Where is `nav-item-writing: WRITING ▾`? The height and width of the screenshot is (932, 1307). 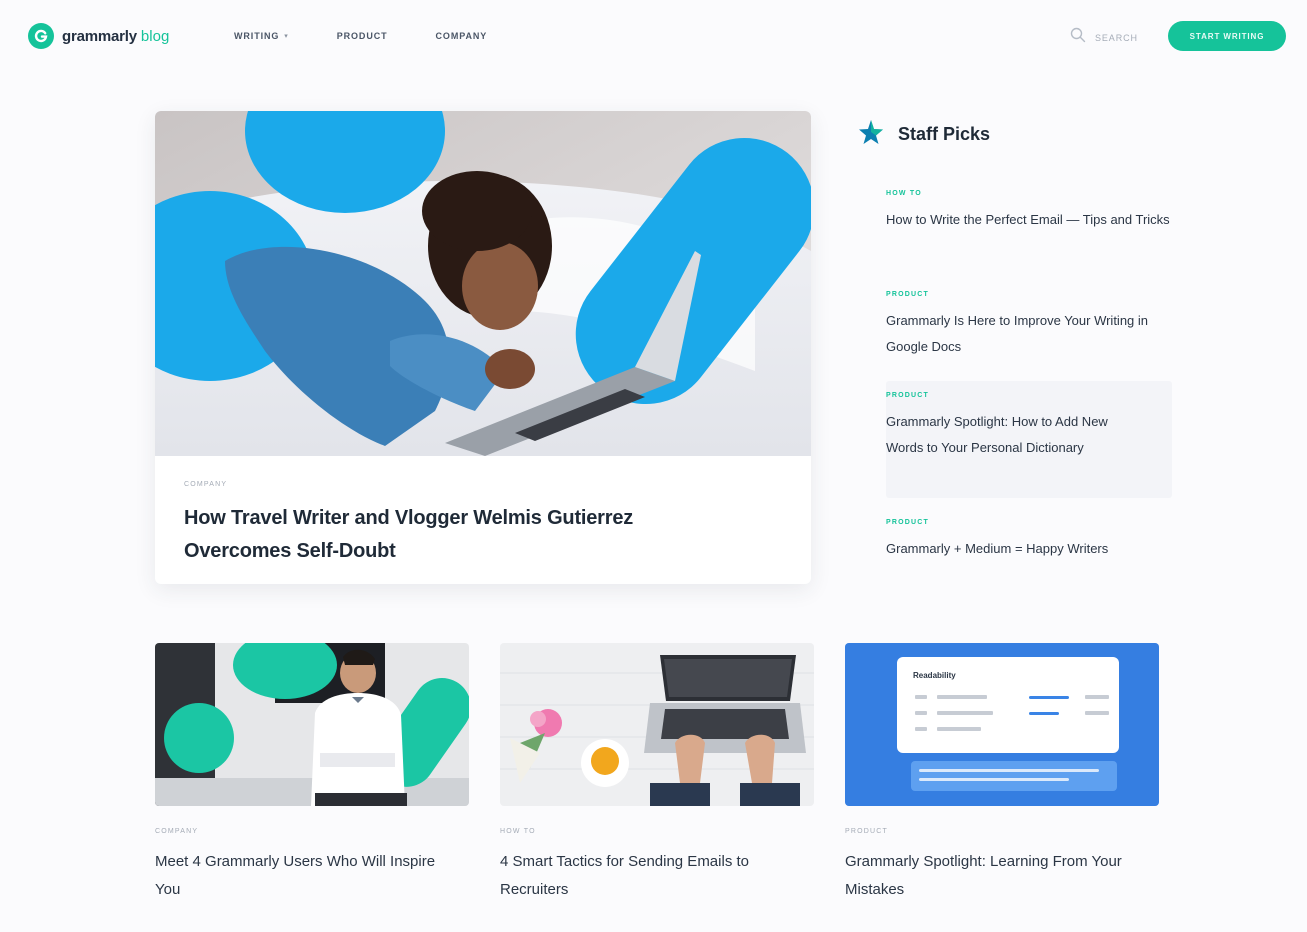
nav-item-writing: WRITING ▾ is located at coordinates (261, 36).